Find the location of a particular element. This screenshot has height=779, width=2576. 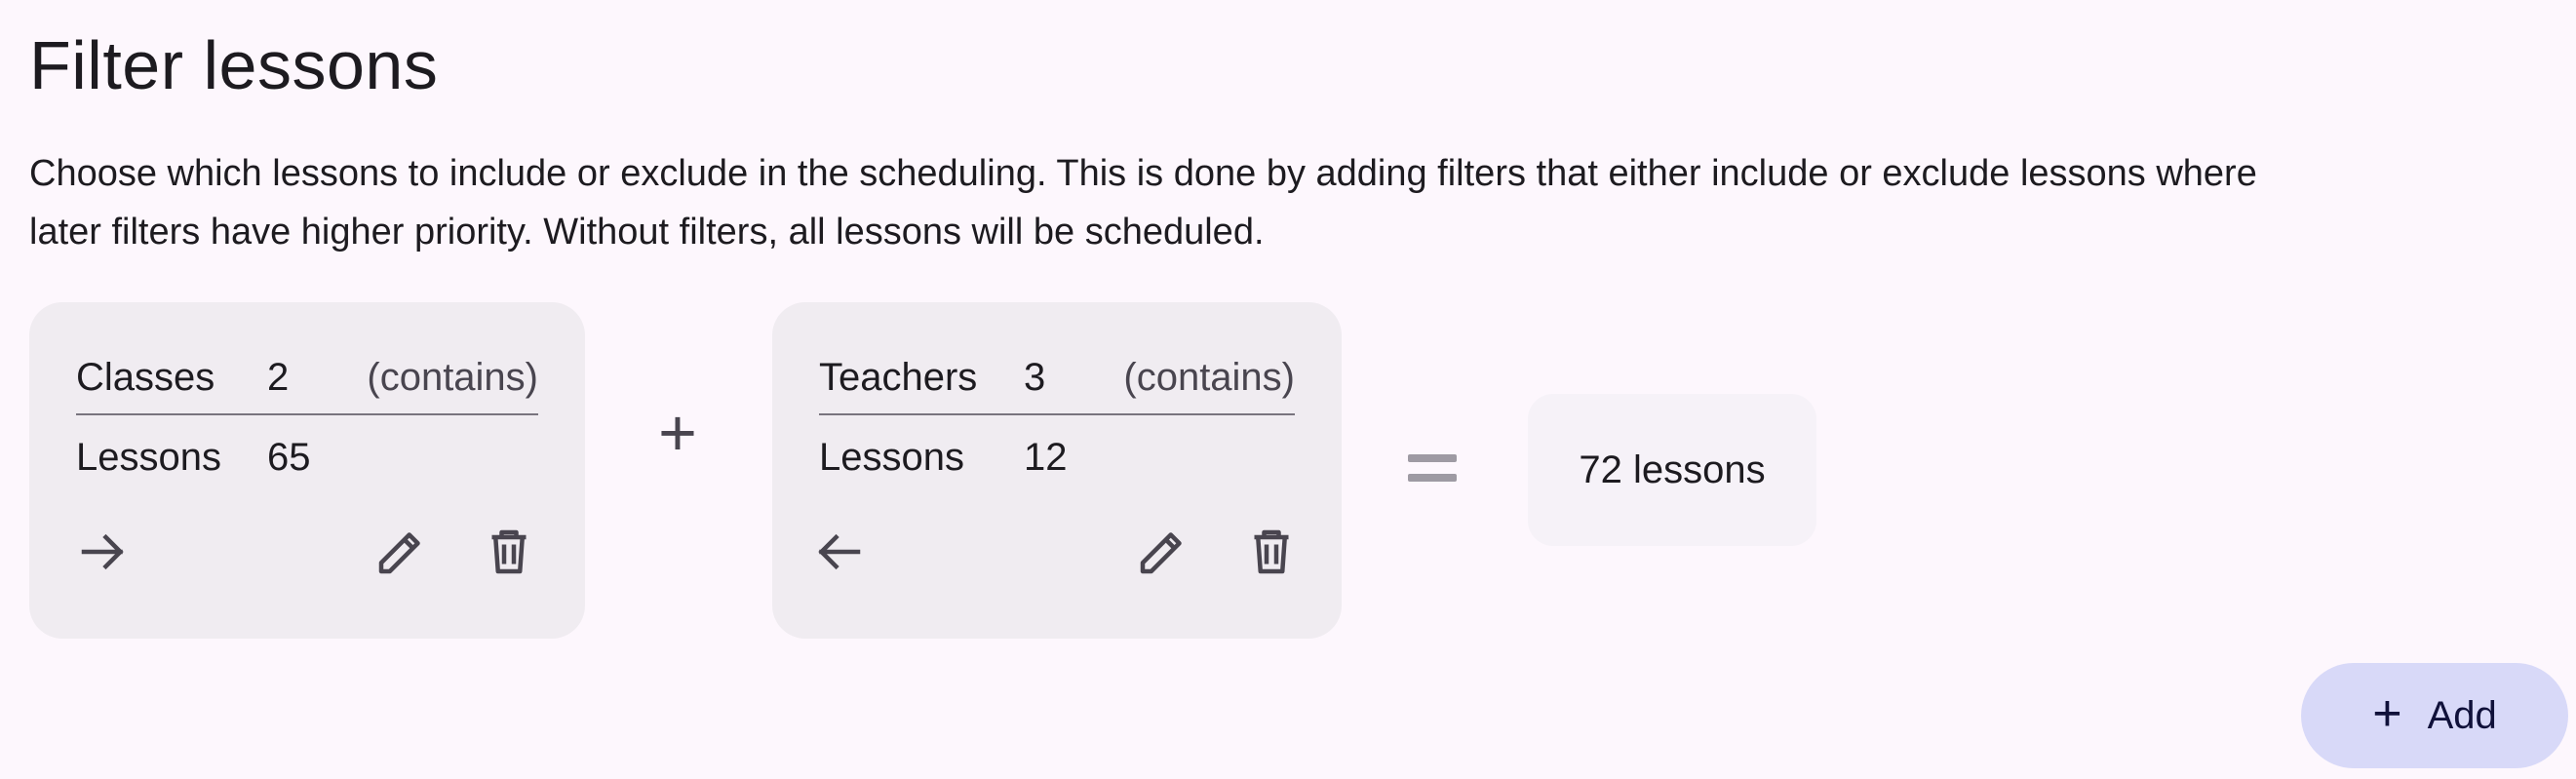

lessons-count: 65 is located at coordinates (289, 457).